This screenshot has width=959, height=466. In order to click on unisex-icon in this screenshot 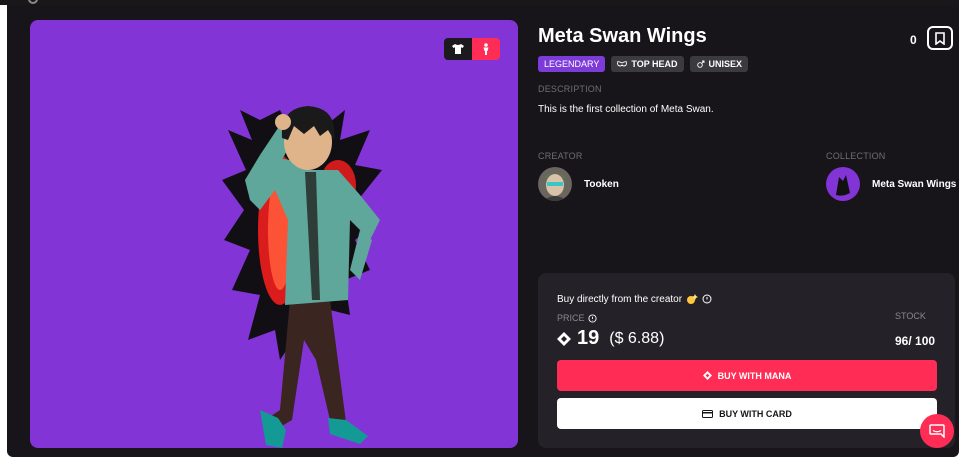, I will do `click(700, 64)`.